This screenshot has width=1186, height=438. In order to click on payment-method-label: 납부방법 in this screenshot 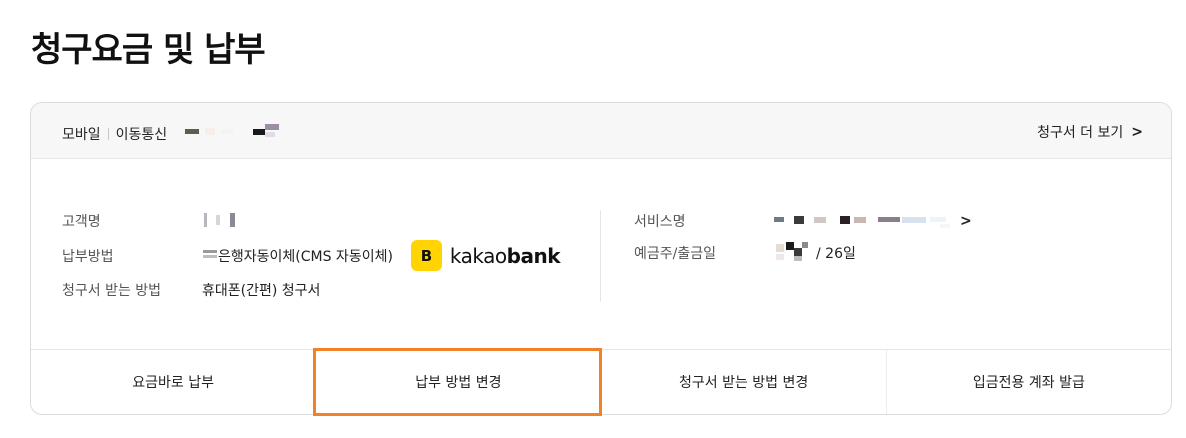, I will do `click(88, 256)`.